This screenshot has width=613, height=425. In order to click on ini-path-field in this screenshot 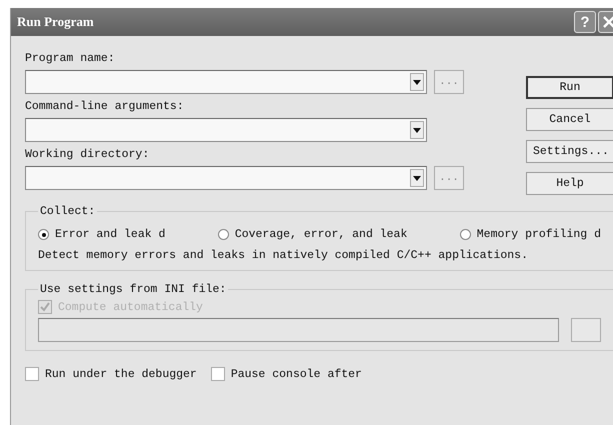, I will do `click(298, 330)`.